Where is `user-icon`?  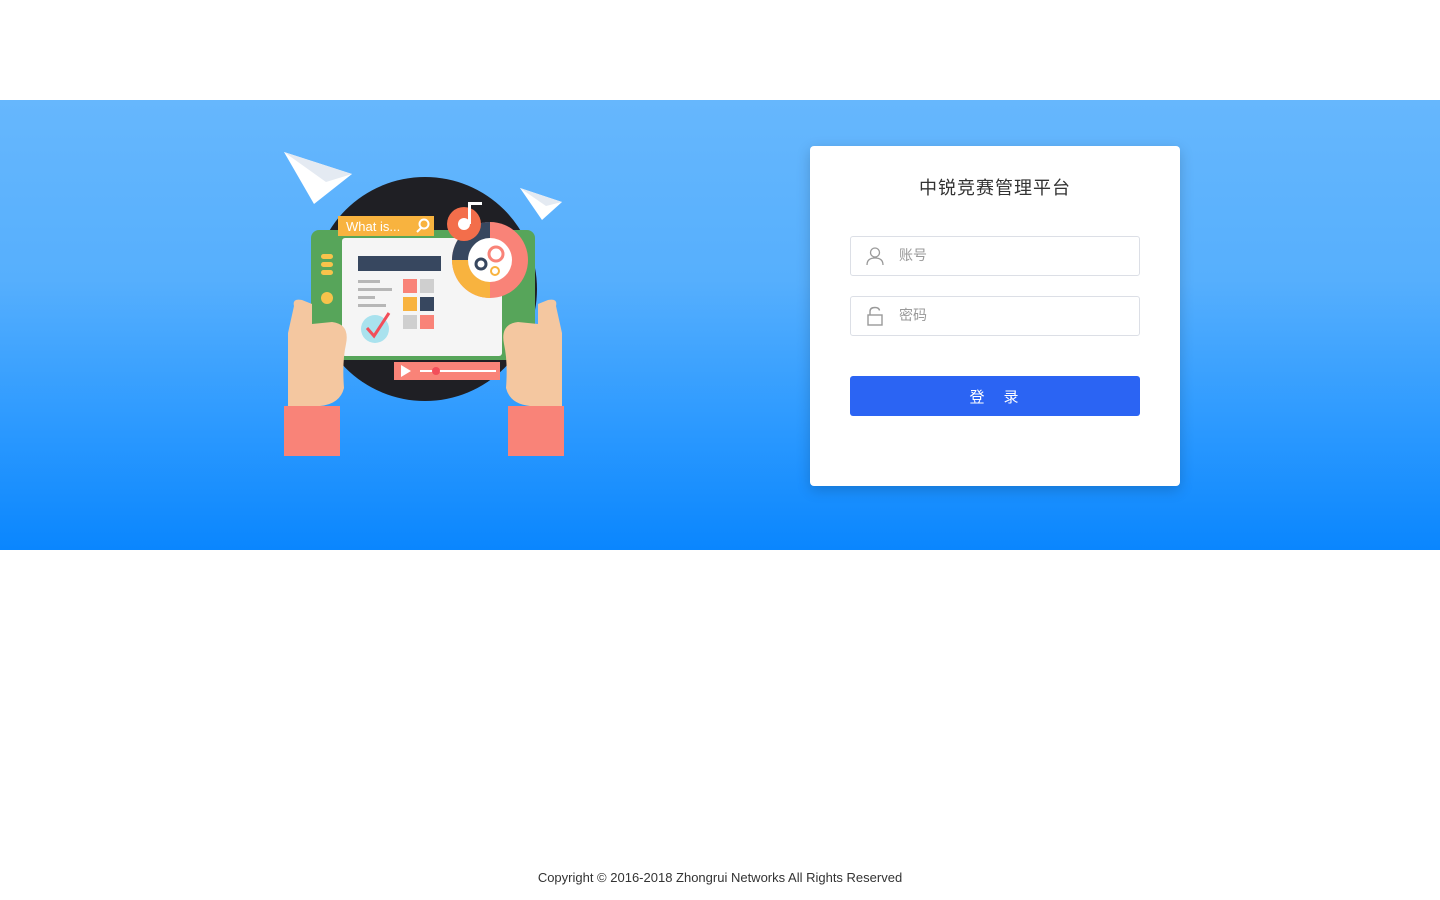 user-icon is located at coordinates (875, 256).